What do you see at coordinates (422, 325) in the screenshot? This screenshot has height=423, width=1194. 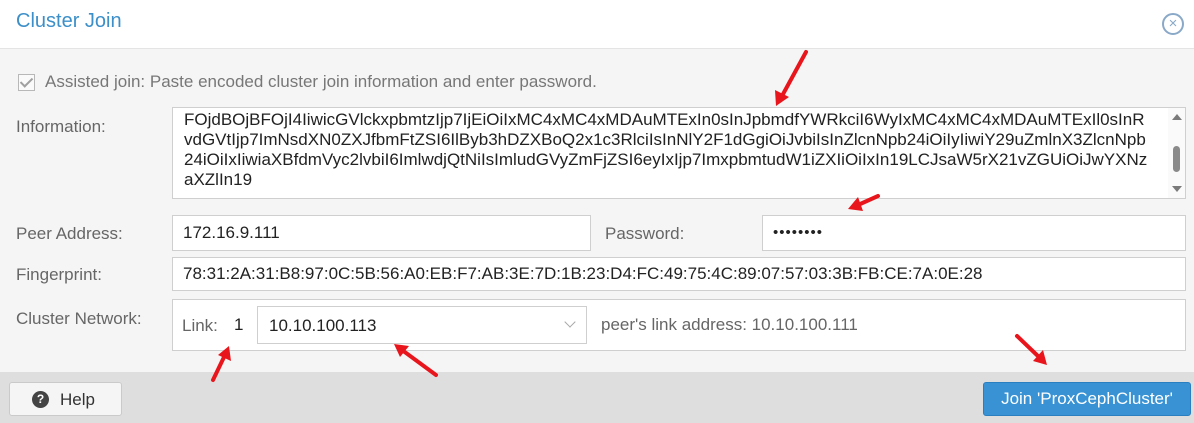 I see `link-address-select: 10.10.100.113` at bounding box center [422, 325].